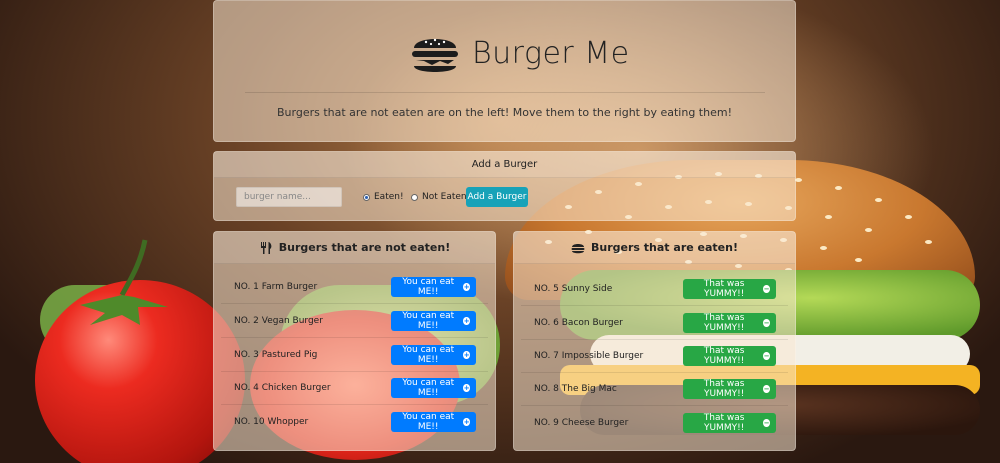 The height and width of the screenshot is (463, 1000). I want to click on list-item: NO. 2 Vegan Burger You can eat ME!! +, so click(354, 321).